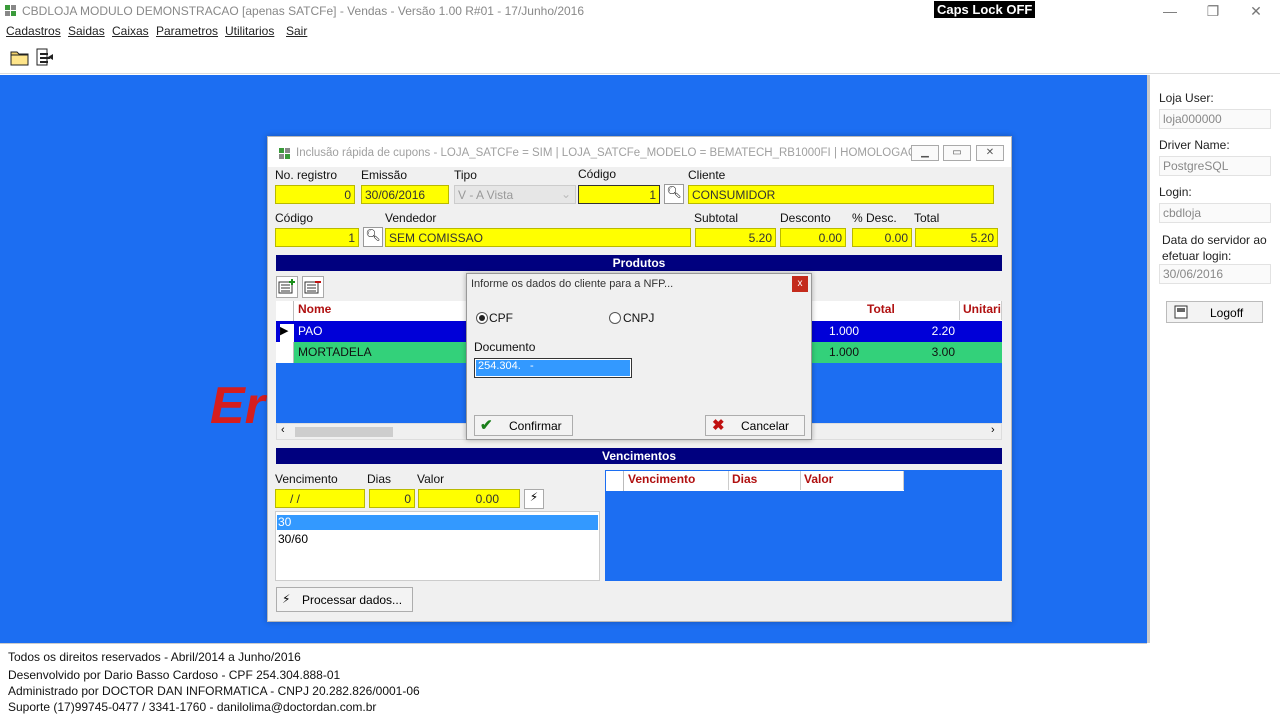 This screenshot has height=720, width=1280. What do you see at coordinates (11, 10) in the screenshot?
I see `app-icon` at bounding box center [11, 10].